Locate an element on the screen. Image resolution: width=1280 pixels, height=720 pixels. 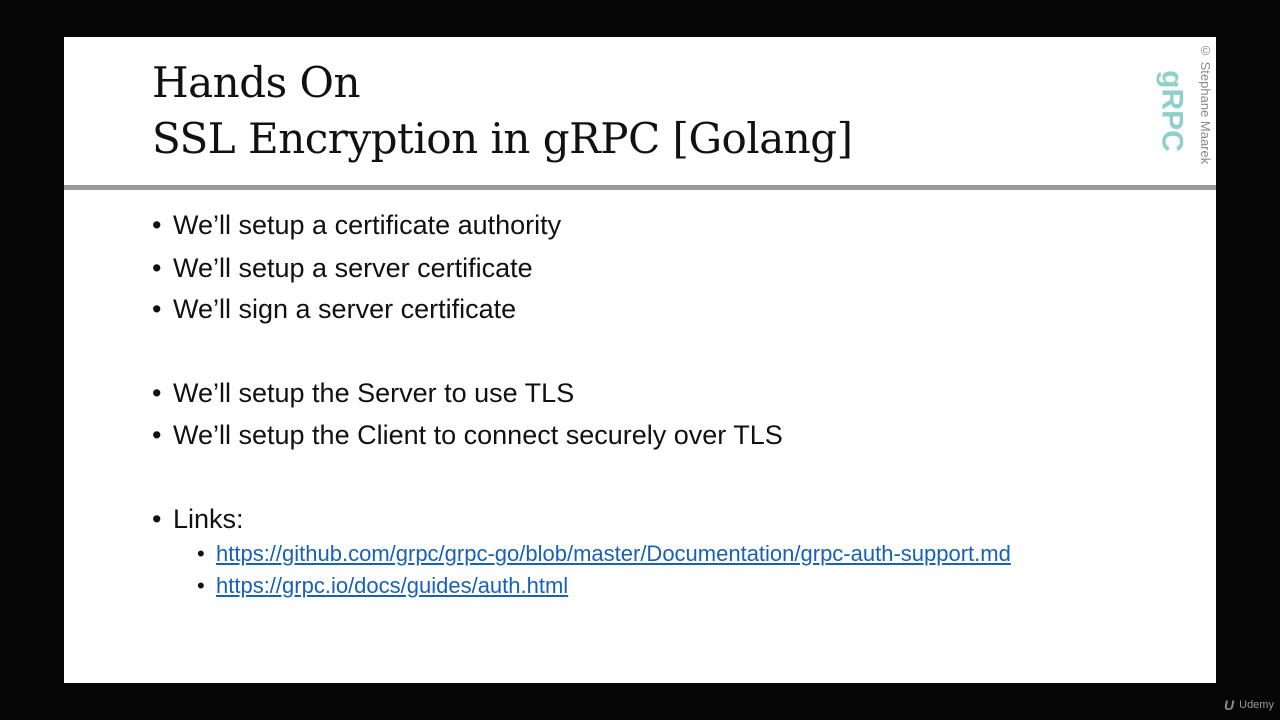
bullet-item: • We’ll setup a server certificate is located at coordinates (342, 268).